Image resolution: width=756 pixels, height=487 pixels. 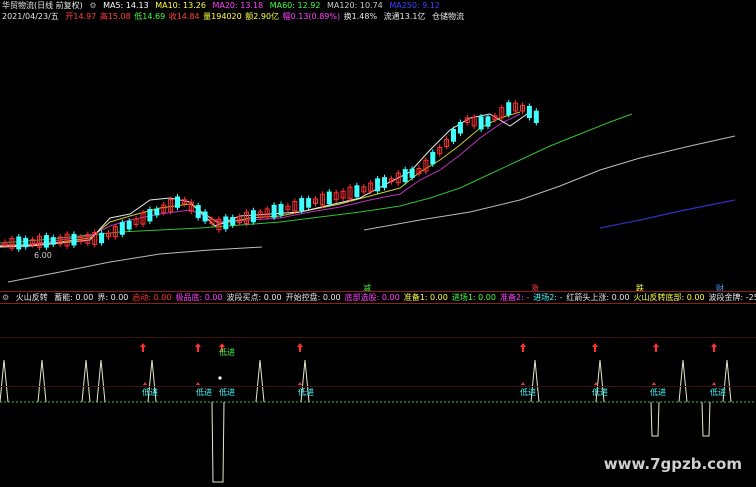 I want to click on indicator-item: 波段金牌: -25.00, so click(x=732, y=297).